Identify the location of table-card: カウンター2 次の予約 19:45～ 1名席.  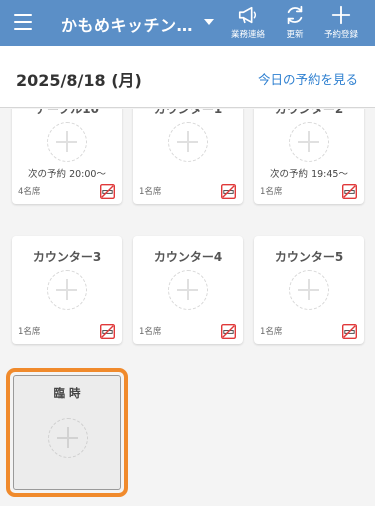
(309, 156).